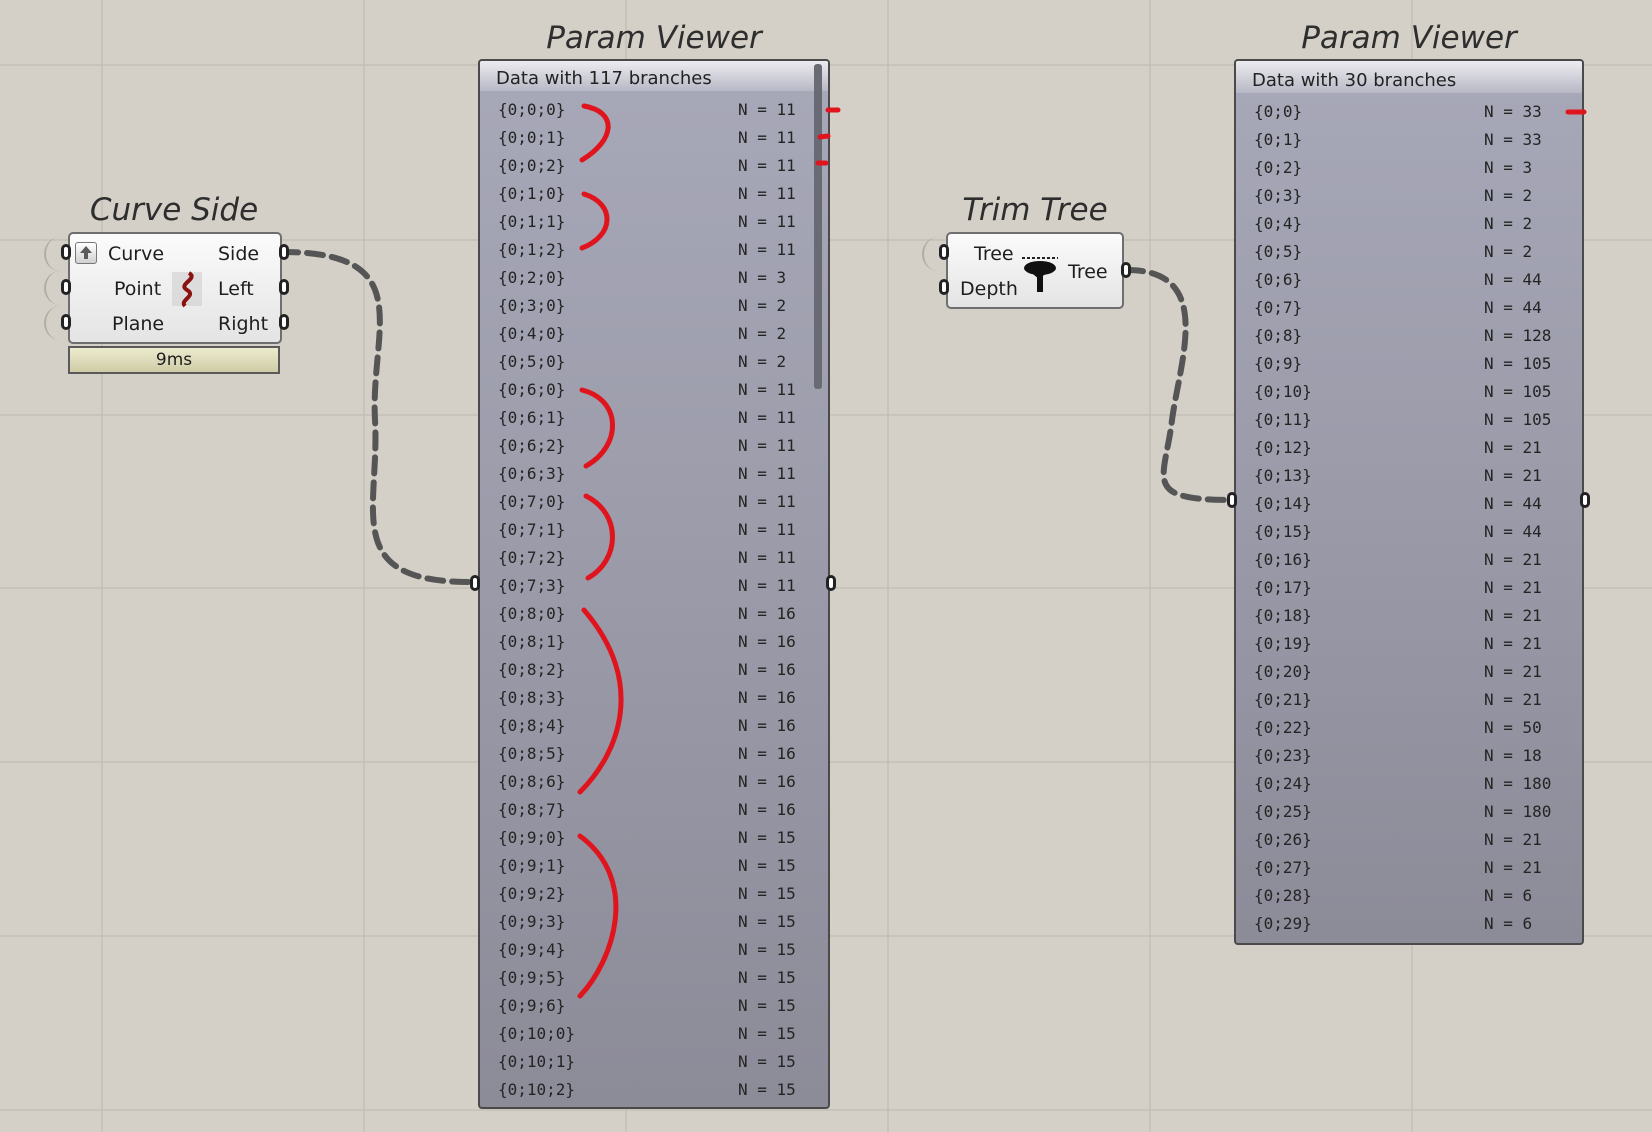  What do you see at coordinates (1585, 500) in the screenshot?
I see `viewer2-output-port` at bounding box center [1585, 500].